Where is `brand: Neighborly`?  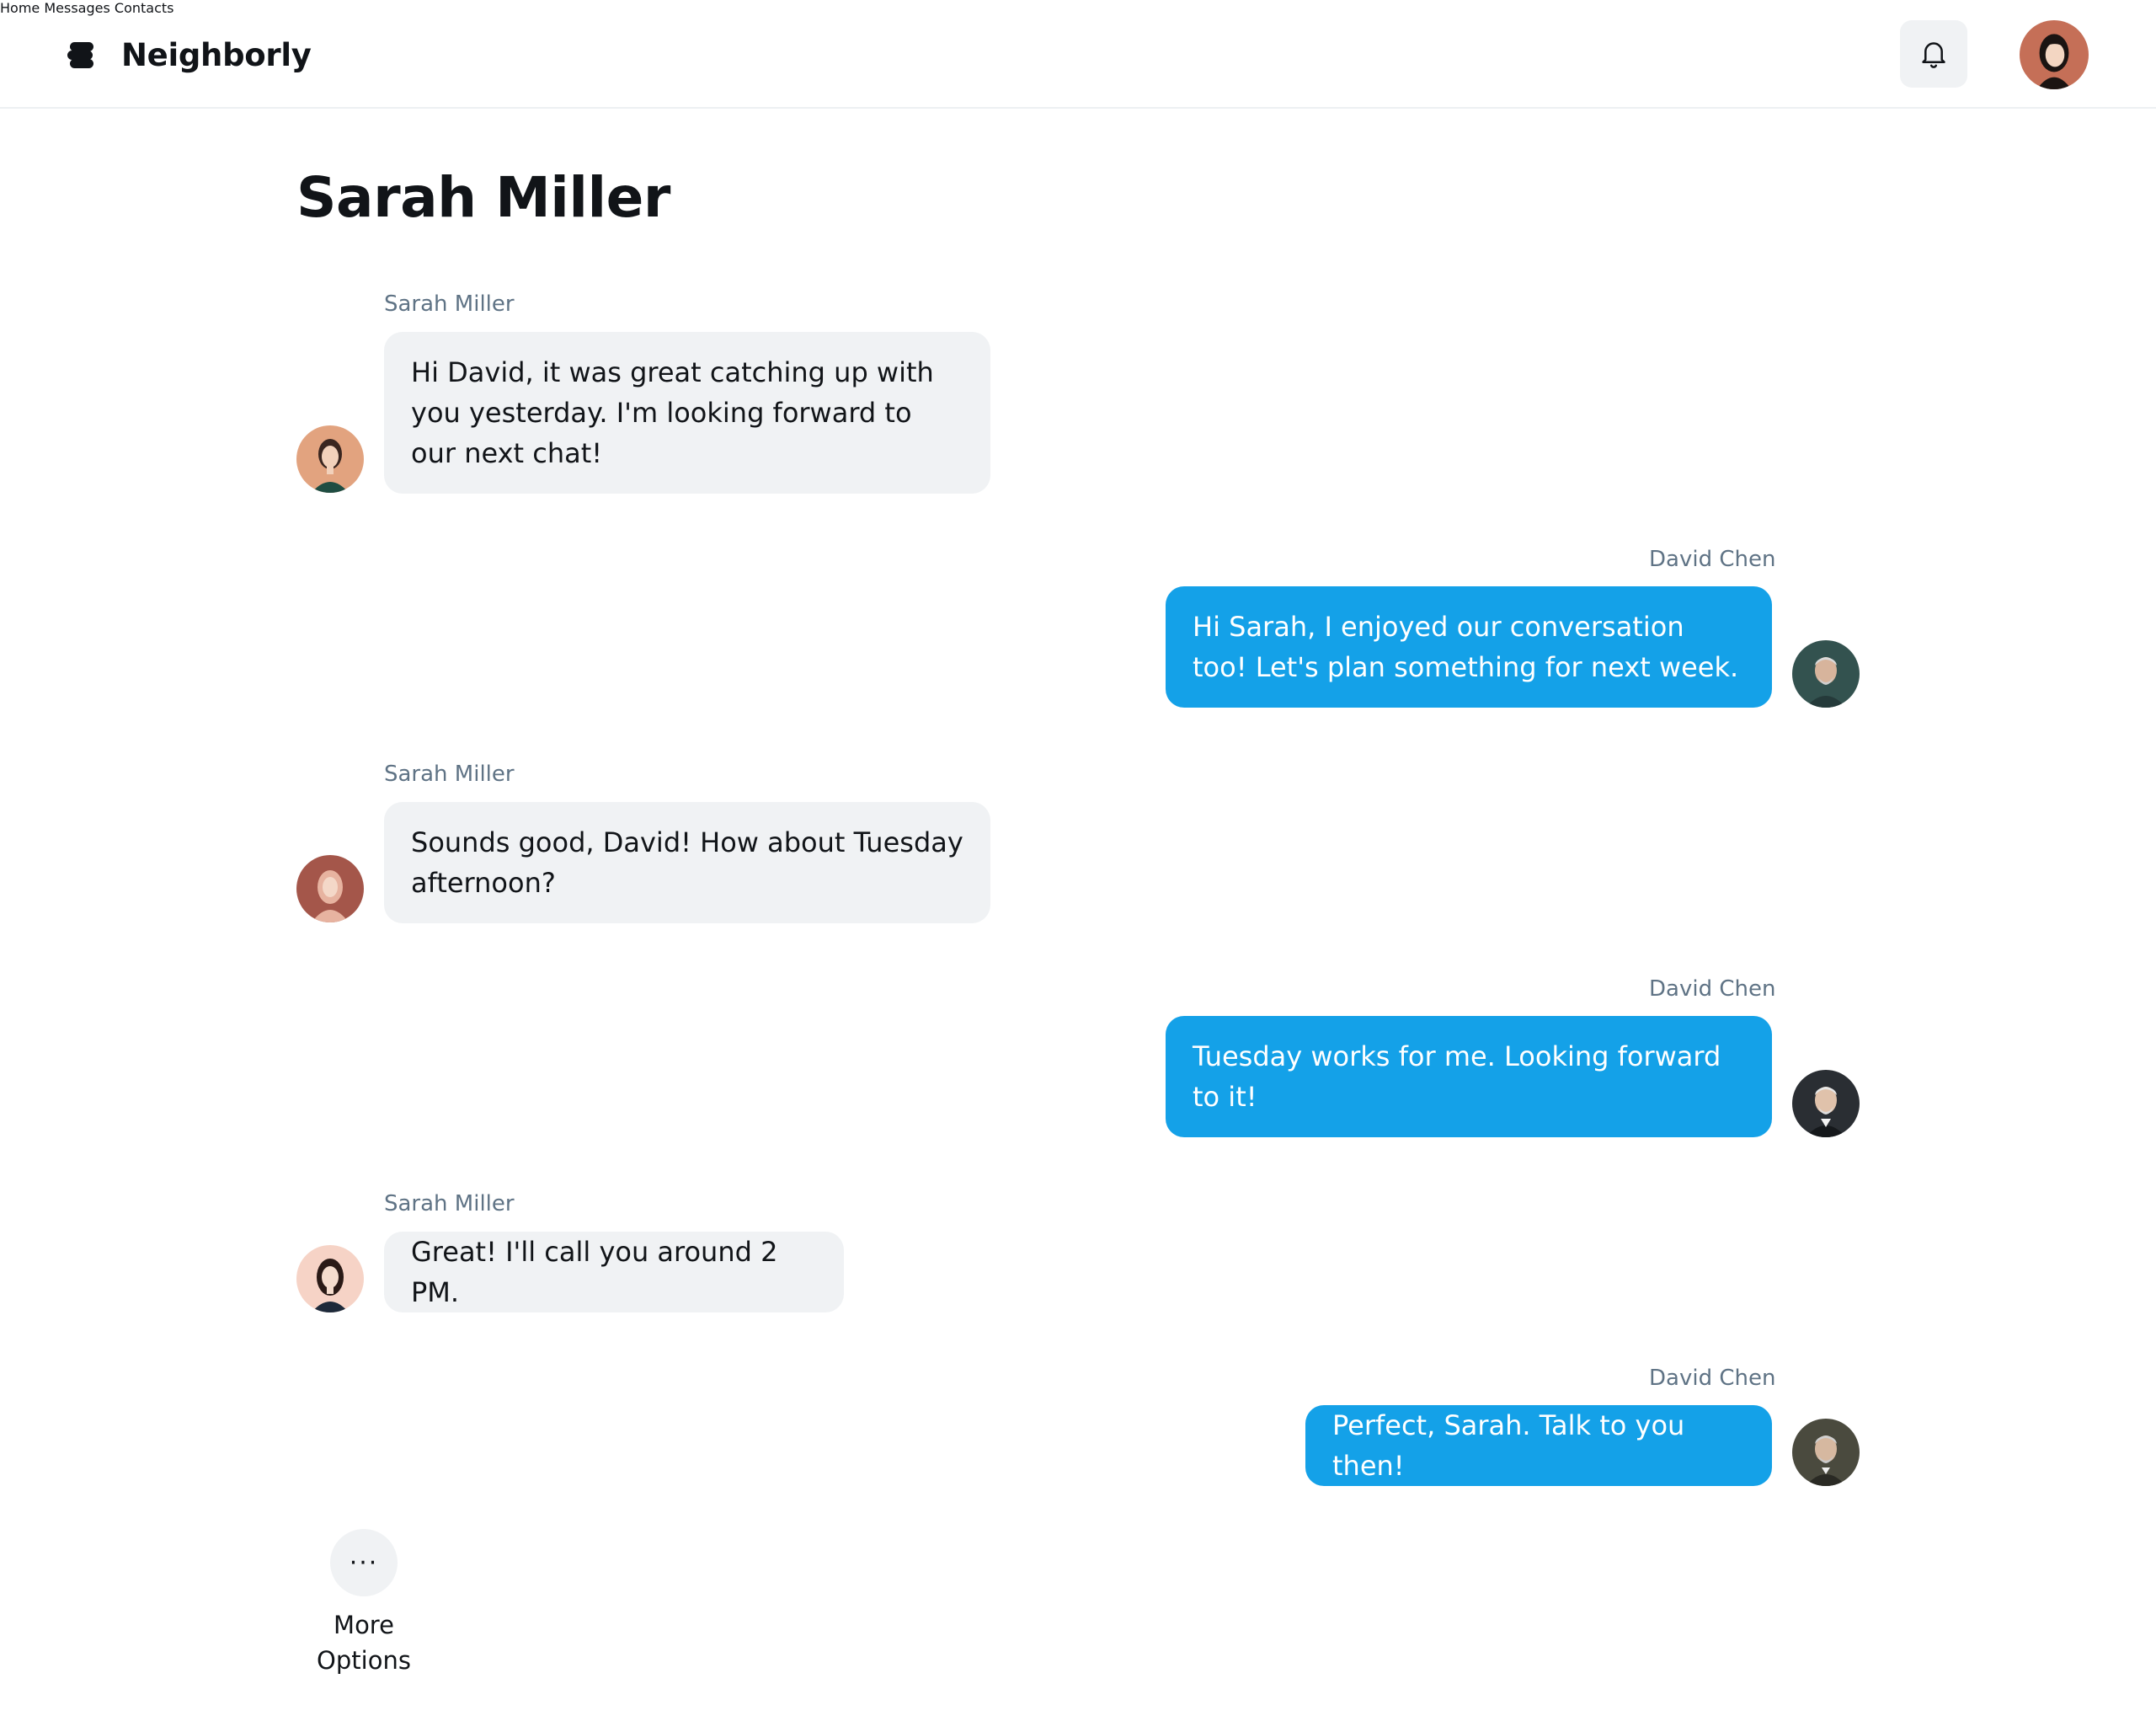
brand: Neighborly is located at coordinates (189, 55).